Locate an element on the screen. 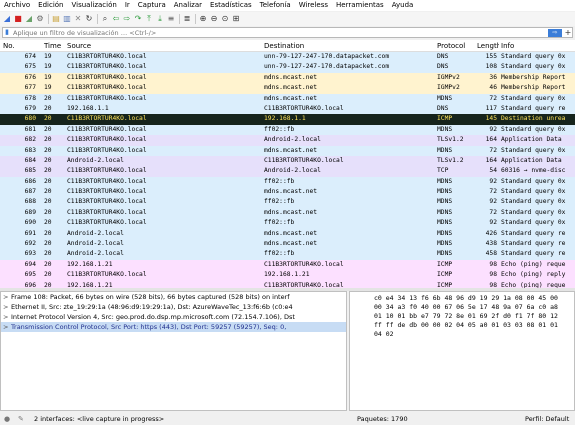  autoscroll-icon: ≡ is located at coordinates (171, 19).